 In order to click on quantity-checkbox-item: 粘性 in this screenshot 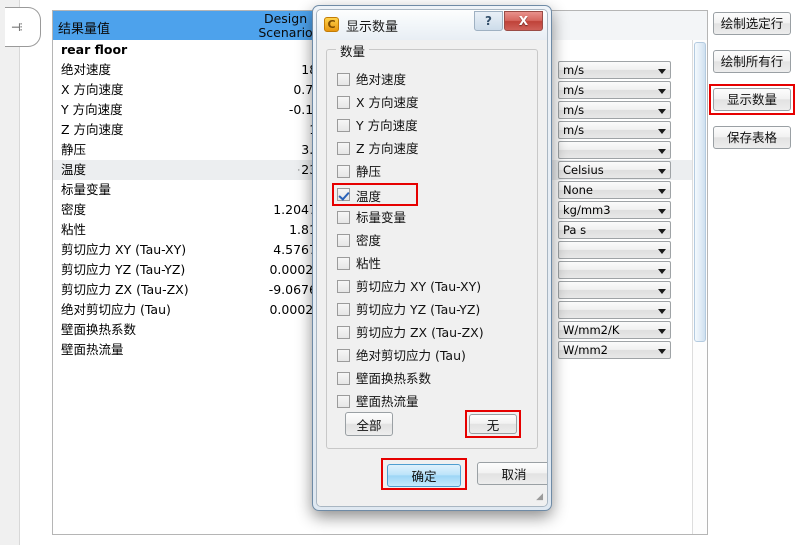, I will do `click(434, 263)`.